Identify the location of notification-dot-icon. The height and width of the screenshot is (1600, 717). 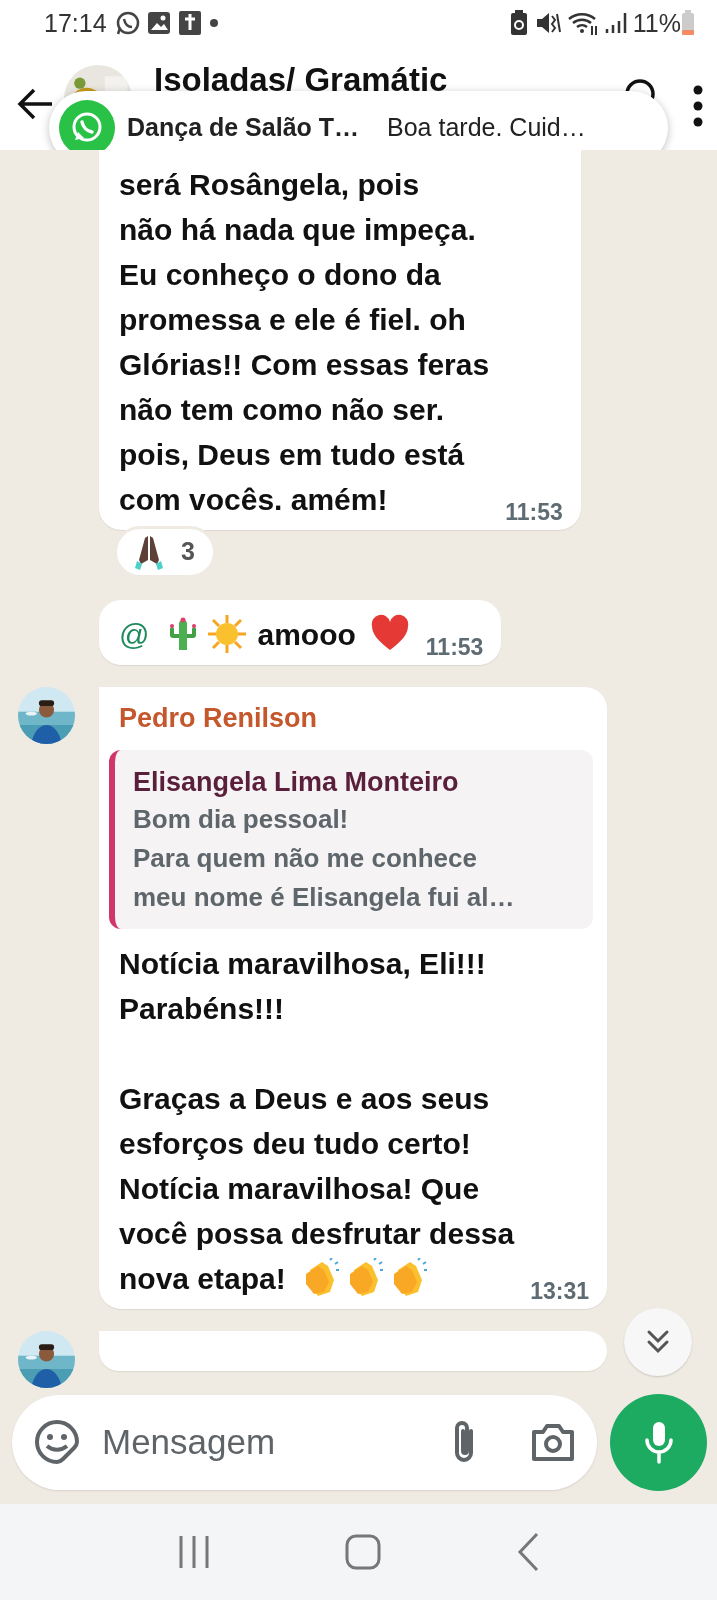
(213, 23).